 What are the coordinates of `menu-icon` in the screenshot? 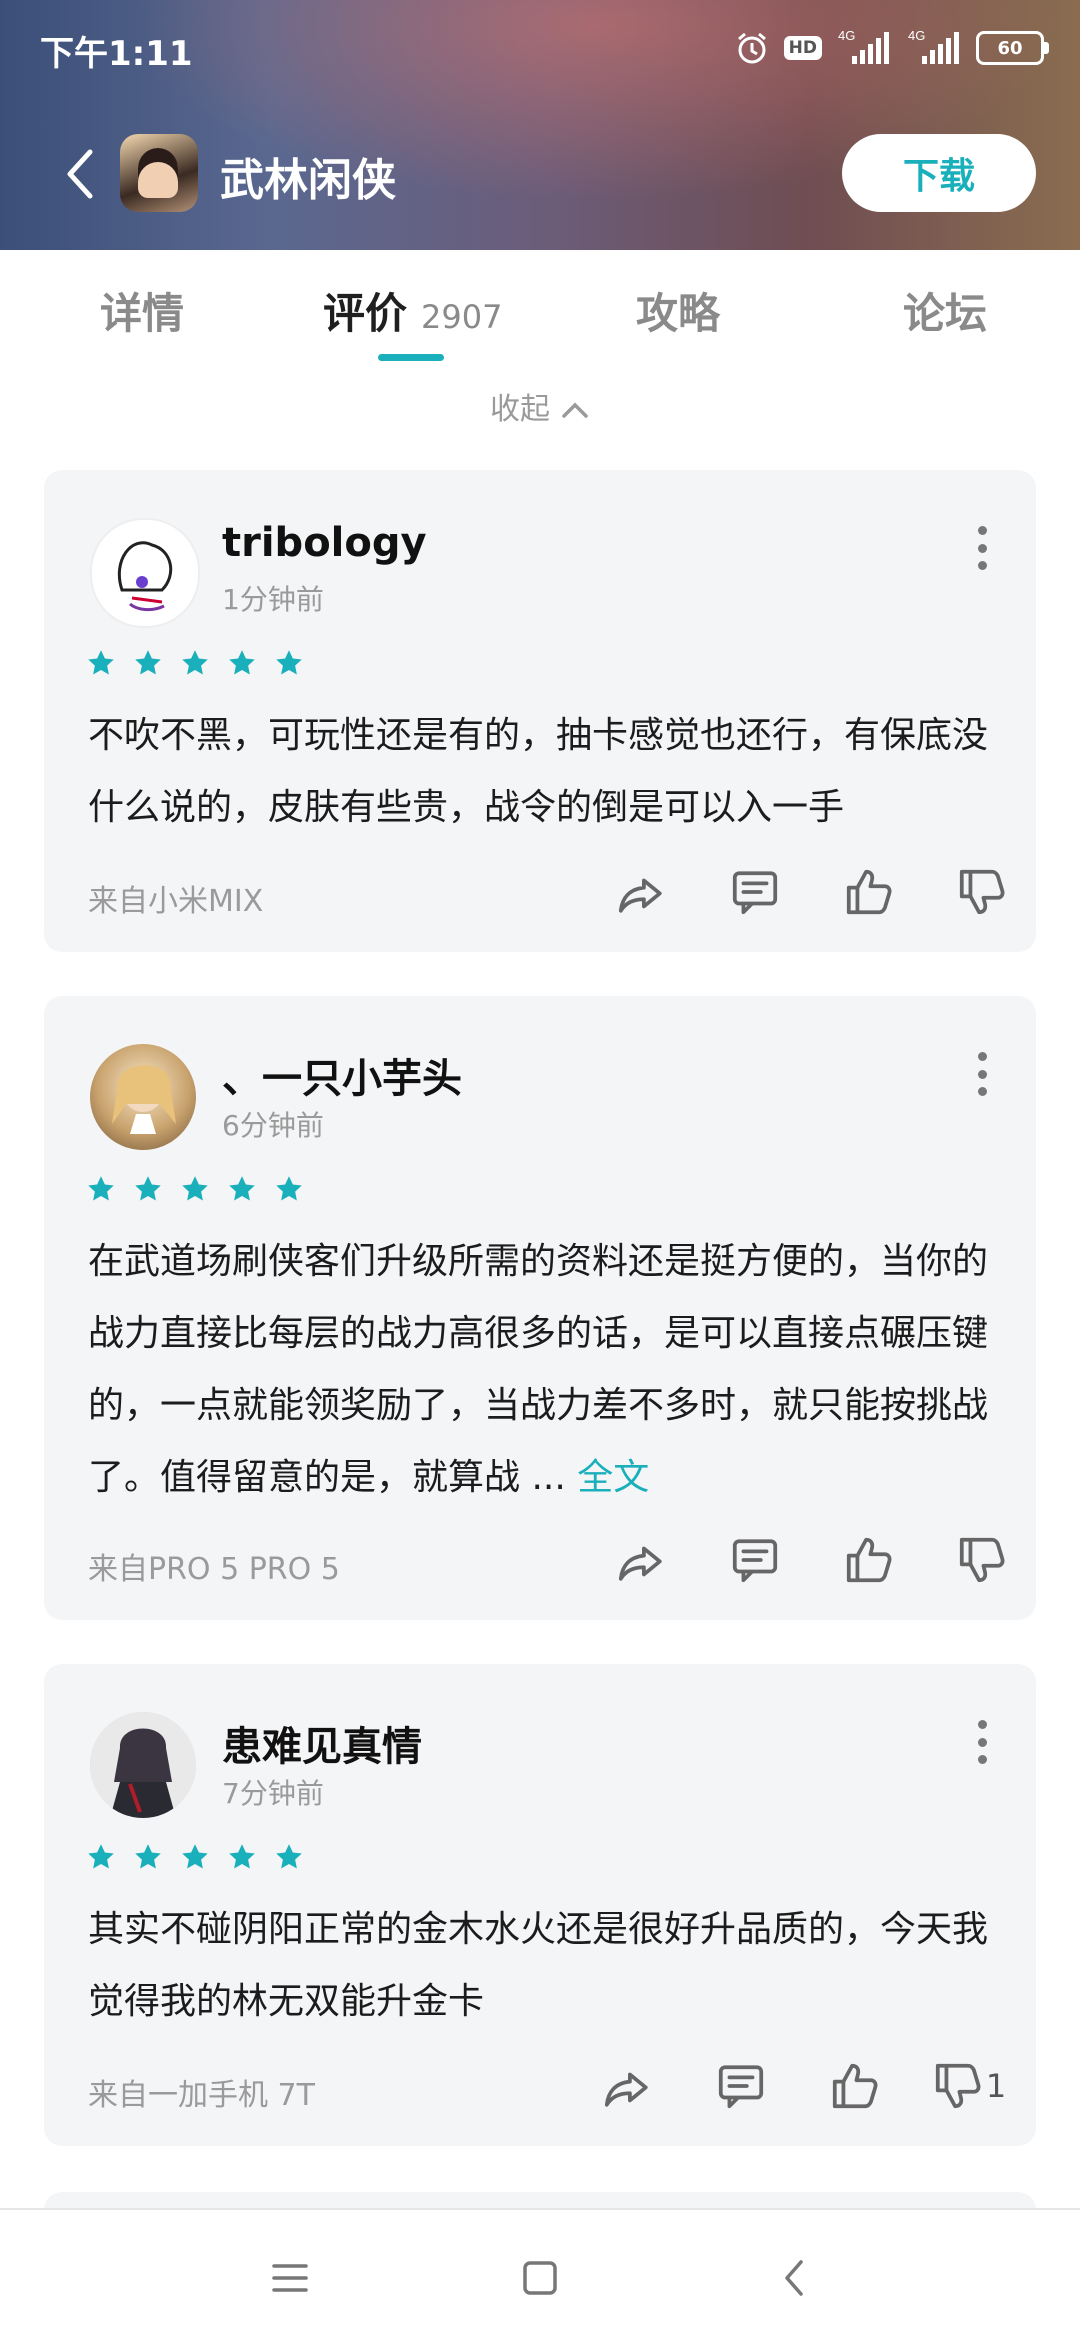 It's located at (290, 2278).